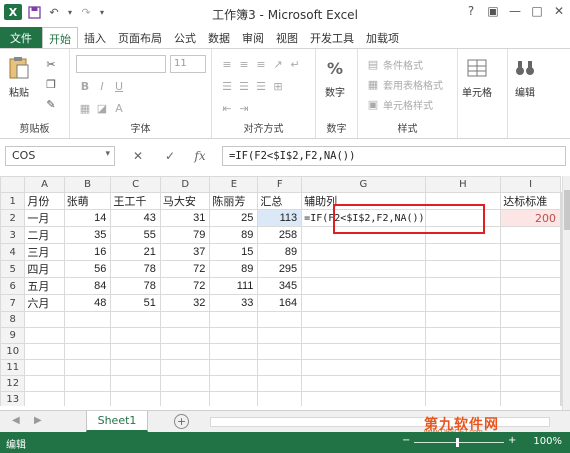 Image resolution: width=570 pixels, height=453 pixels. What do you see at coordinates (87, 269) in the screenshot?
I see `cell-b5: 56` at bounding box center [87, 269].